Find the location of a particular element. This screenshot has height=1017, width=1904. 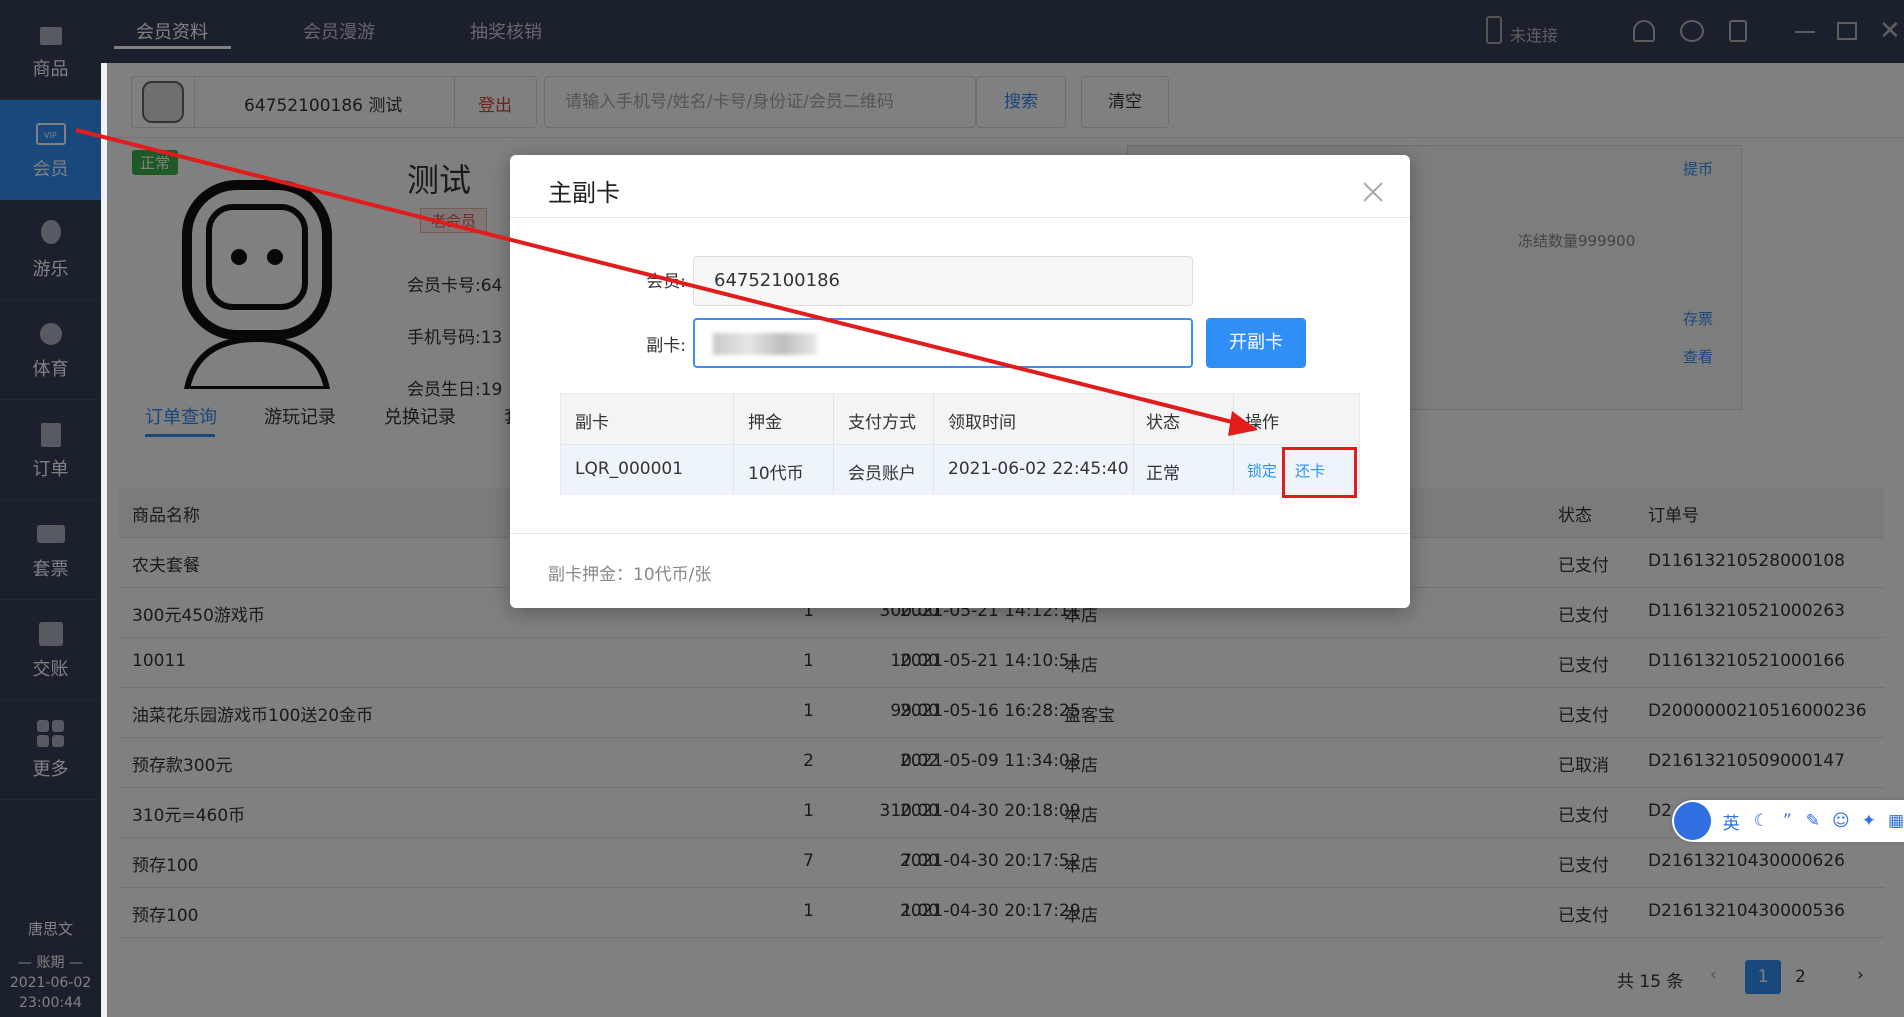

ime-toolbar: 英 ☾ ” ✎ ☺ ✦ ▦ is located at coordinates (1788, 821).